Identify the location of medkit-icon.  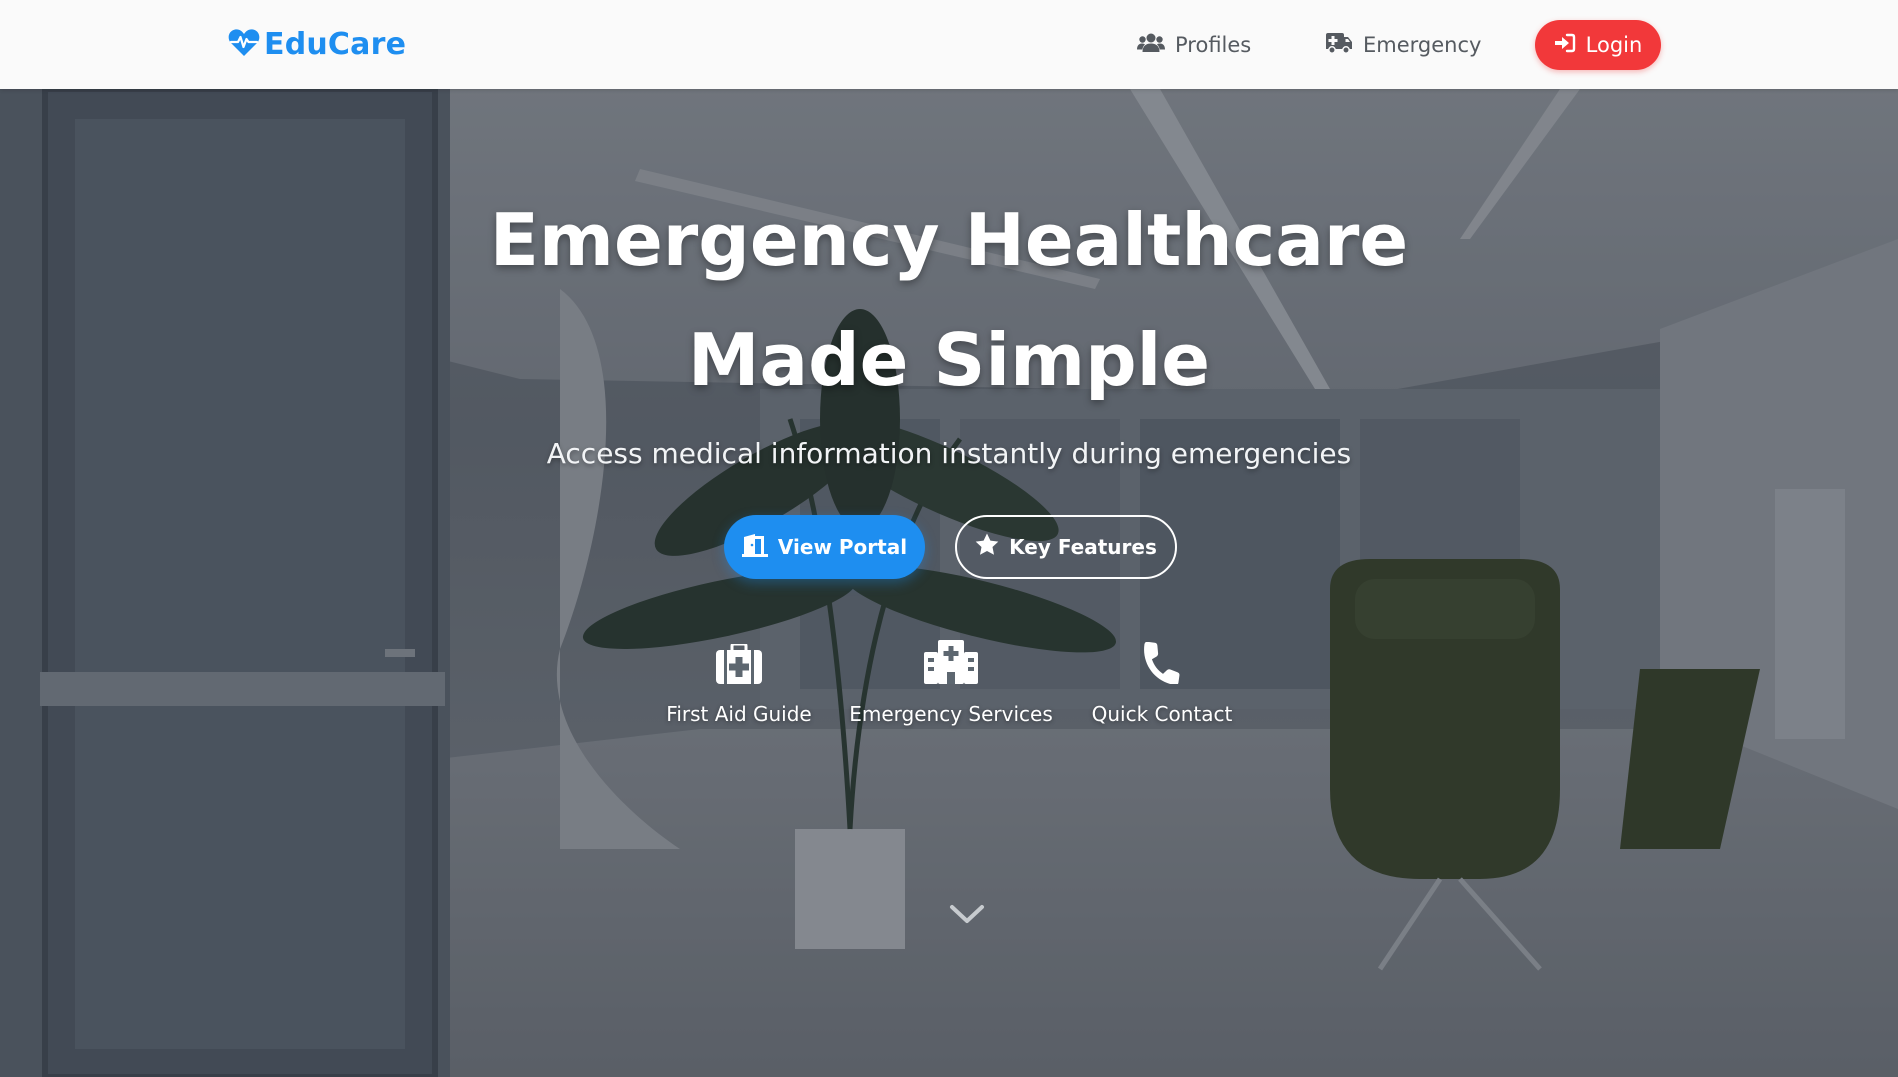
(739, 661).